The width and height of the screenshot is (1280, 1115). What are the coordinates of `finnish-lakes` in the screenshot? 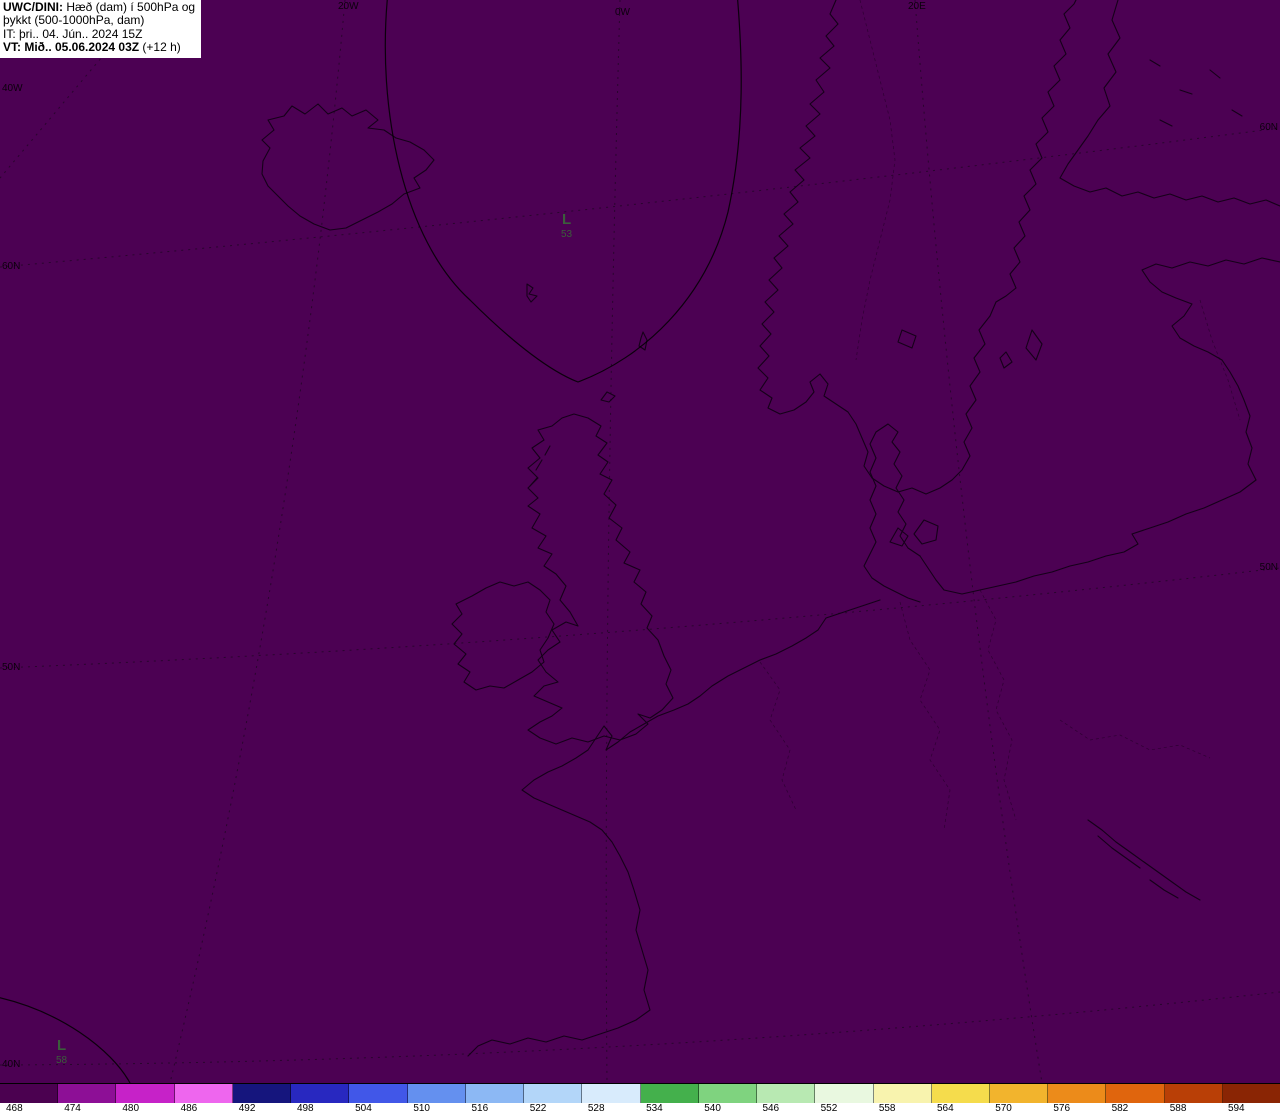 It's located at (1196, 93).